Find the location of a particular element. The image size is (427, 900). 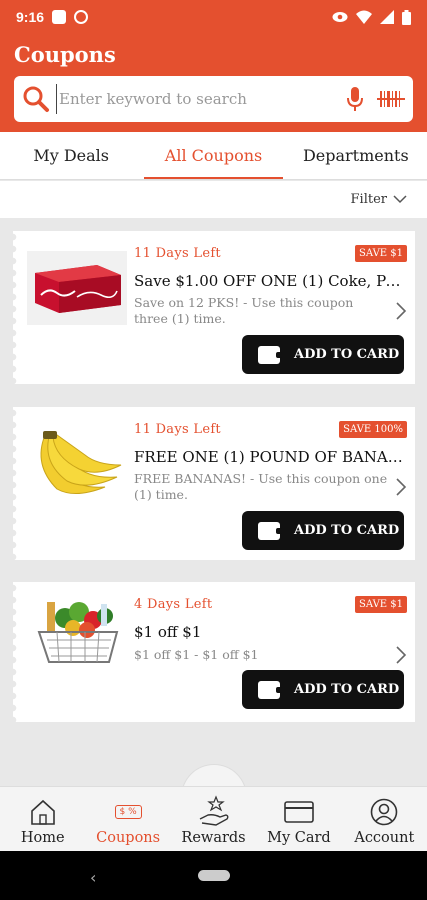

tab-all-coupons: All Coupons is located at coordinates (213, 155).